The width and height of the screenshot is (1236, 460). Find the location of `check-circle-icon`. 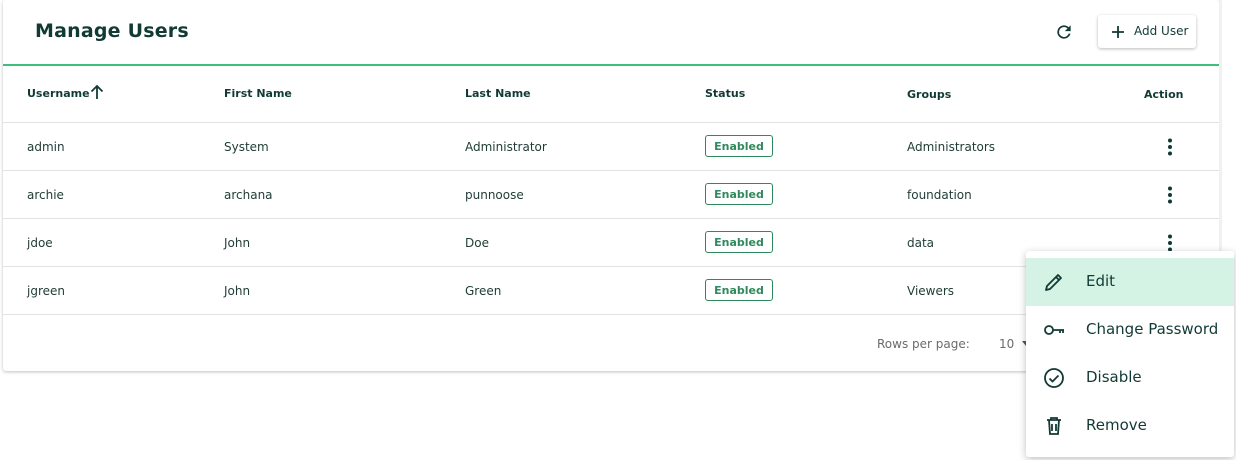

check-circle-icon is located at coordinates (1054, 378).